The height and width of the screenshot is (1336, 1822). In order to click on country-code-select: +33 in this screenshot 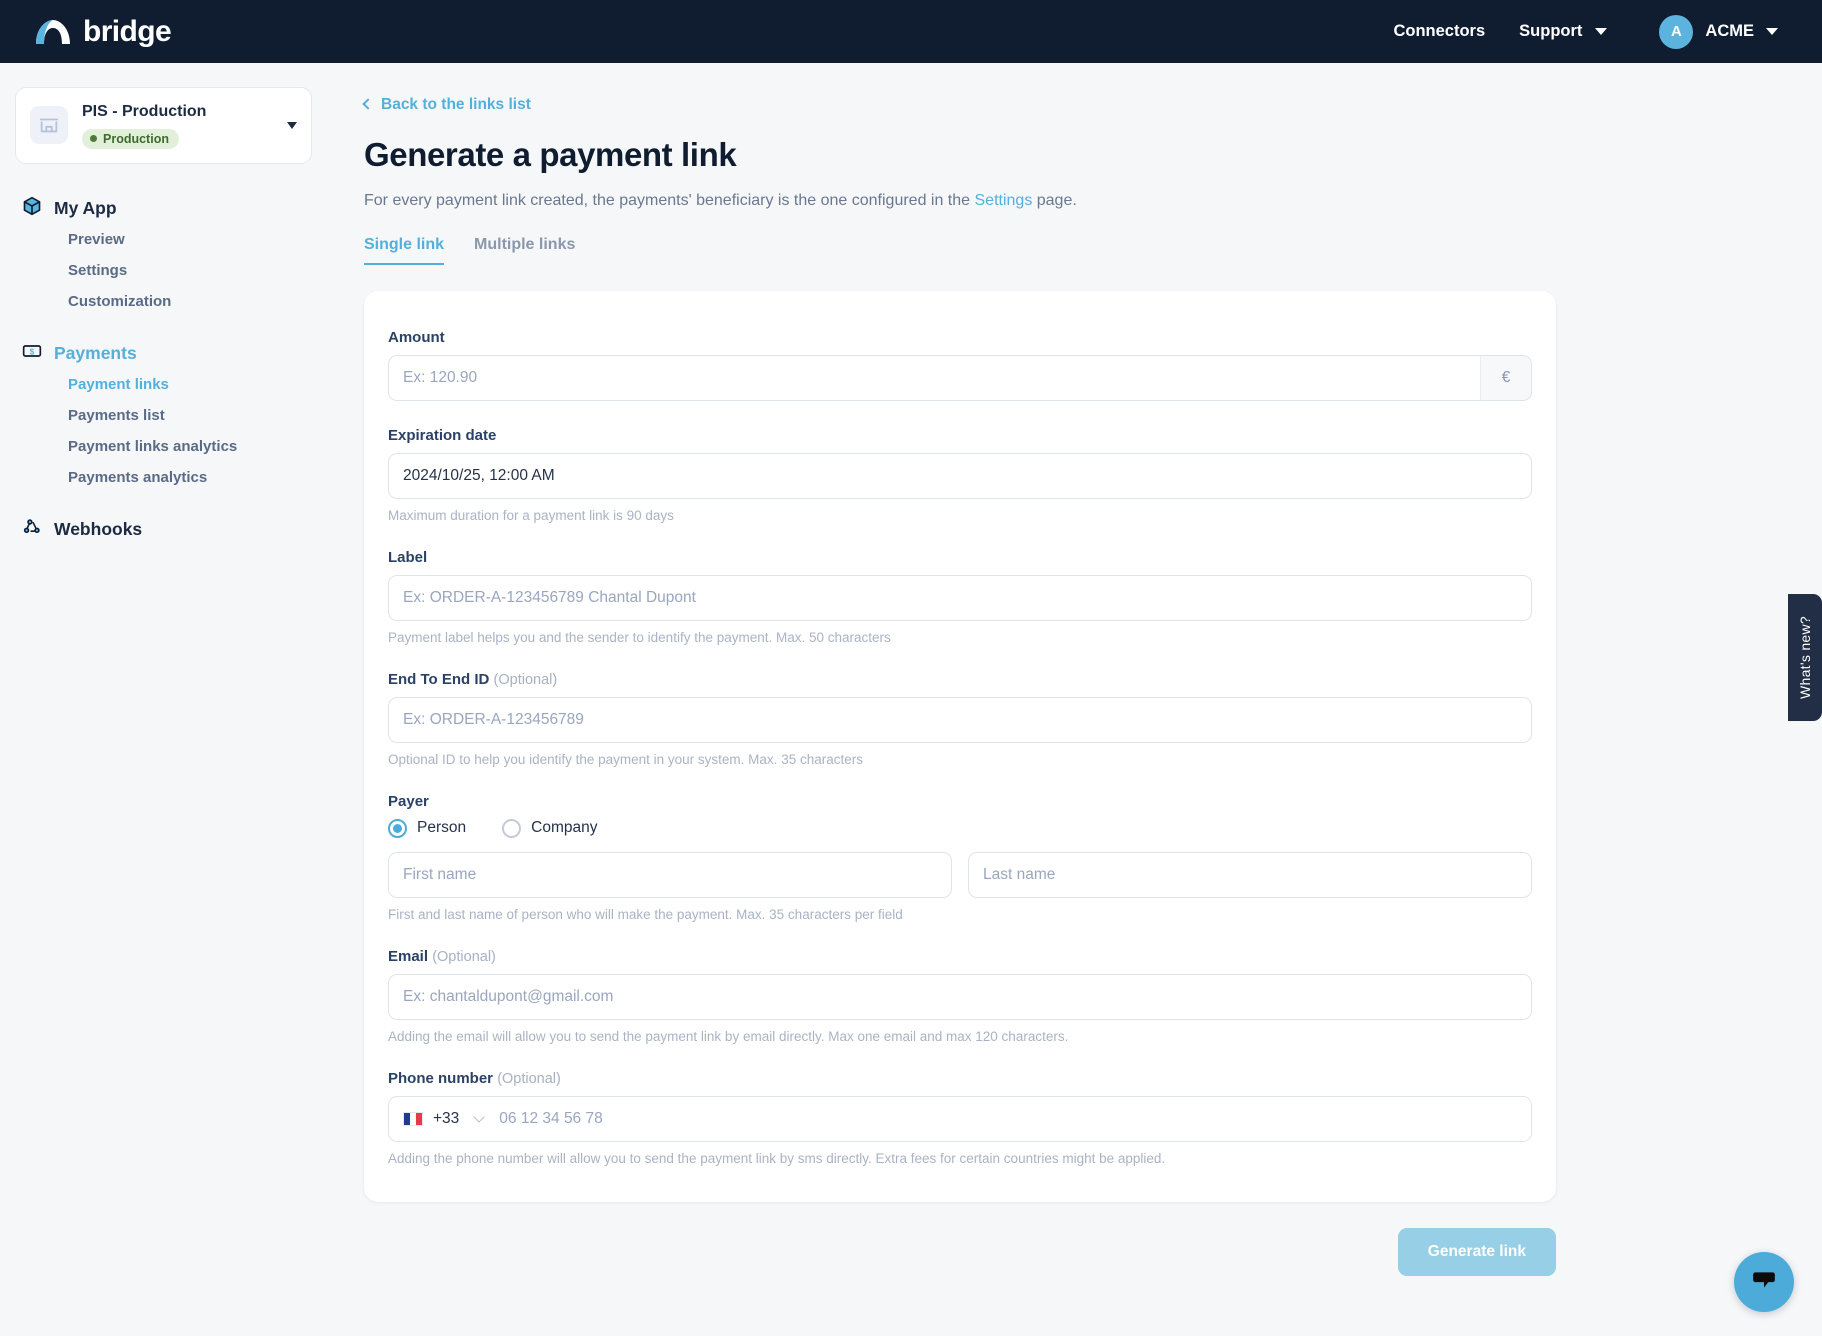, I will do `click(441, 1119)`.